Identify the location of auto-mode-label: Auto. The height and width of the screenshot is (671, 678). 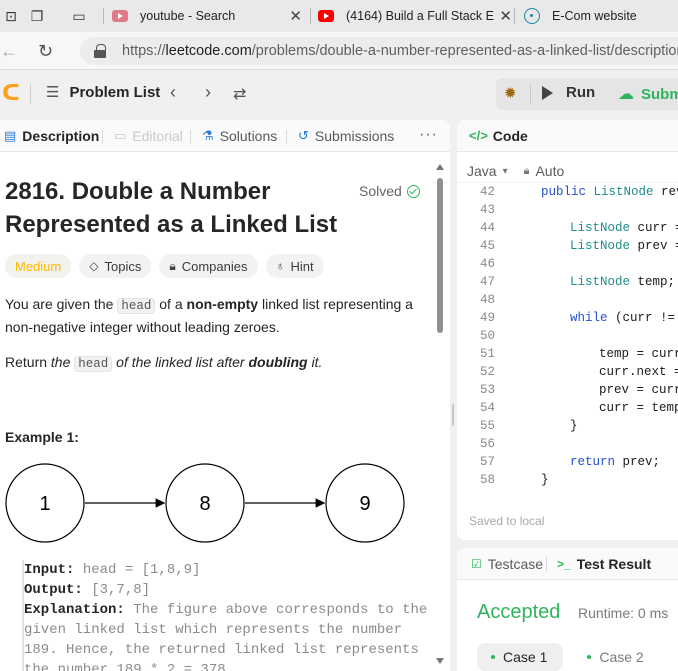
(549, 171).